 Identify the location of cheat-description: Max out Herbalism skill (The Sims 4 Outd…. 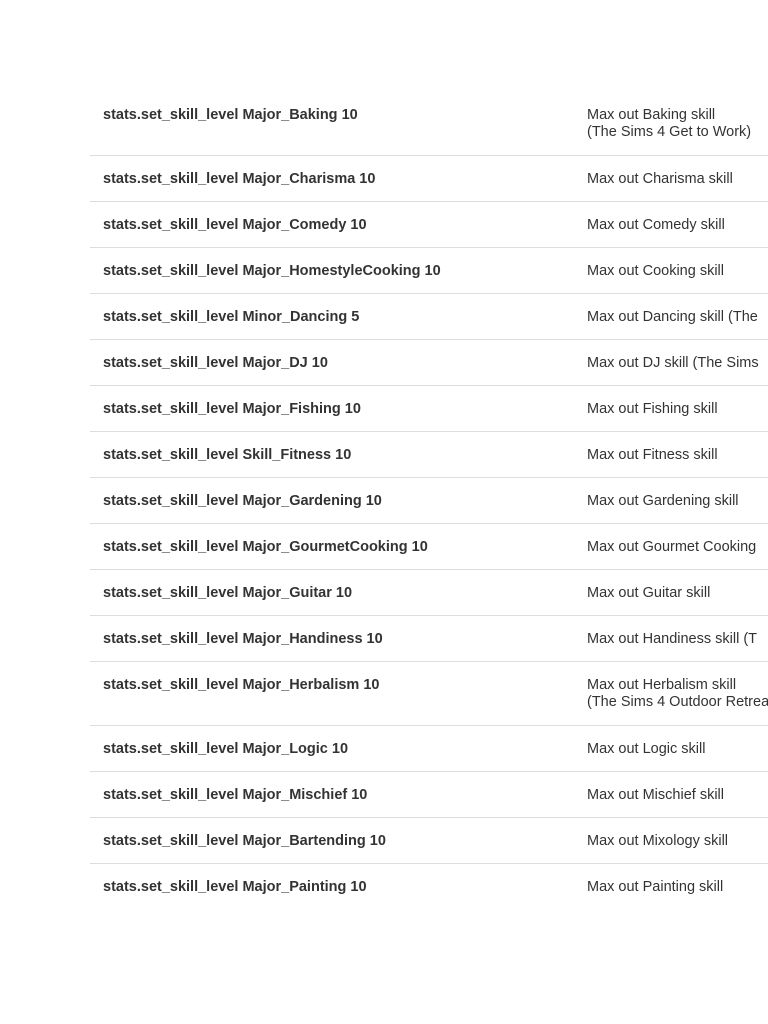
(677, 694).